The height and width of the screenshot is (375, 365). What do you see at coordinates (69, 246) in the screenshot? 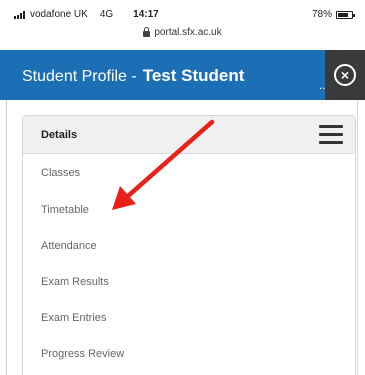
I see `menu-item-attendance: Attendance` at bounding box center [69, 246].